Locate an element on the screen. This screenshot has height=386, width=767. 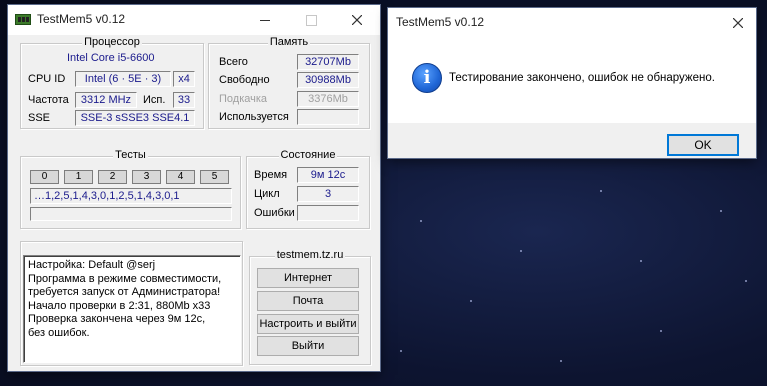
cycle-label: Цикл is located at coordinates (267, 194).